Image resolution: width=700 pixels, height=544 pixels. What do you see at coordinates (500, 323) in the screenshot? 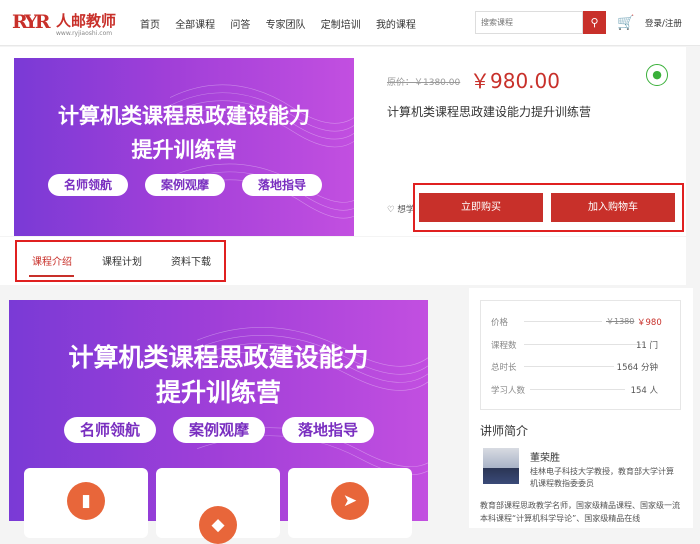
I see `stat-price-label: 价格` at bounding box center [500, 323].